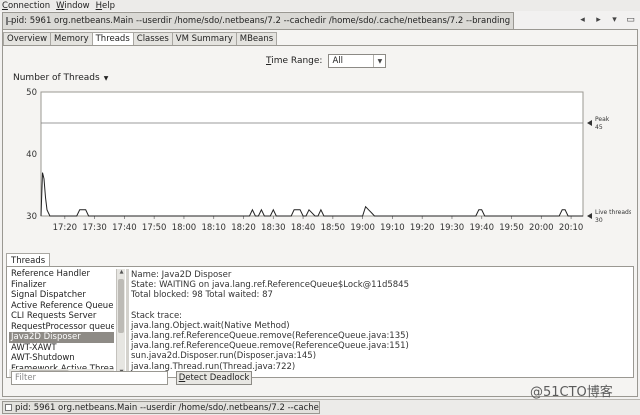  I want to click on x-tick-label: 18:00, so click(184, 228).